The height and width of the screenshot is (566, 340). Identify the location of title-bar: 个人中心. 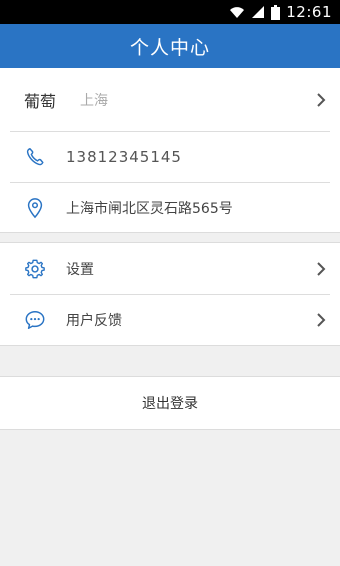
(170, 46).